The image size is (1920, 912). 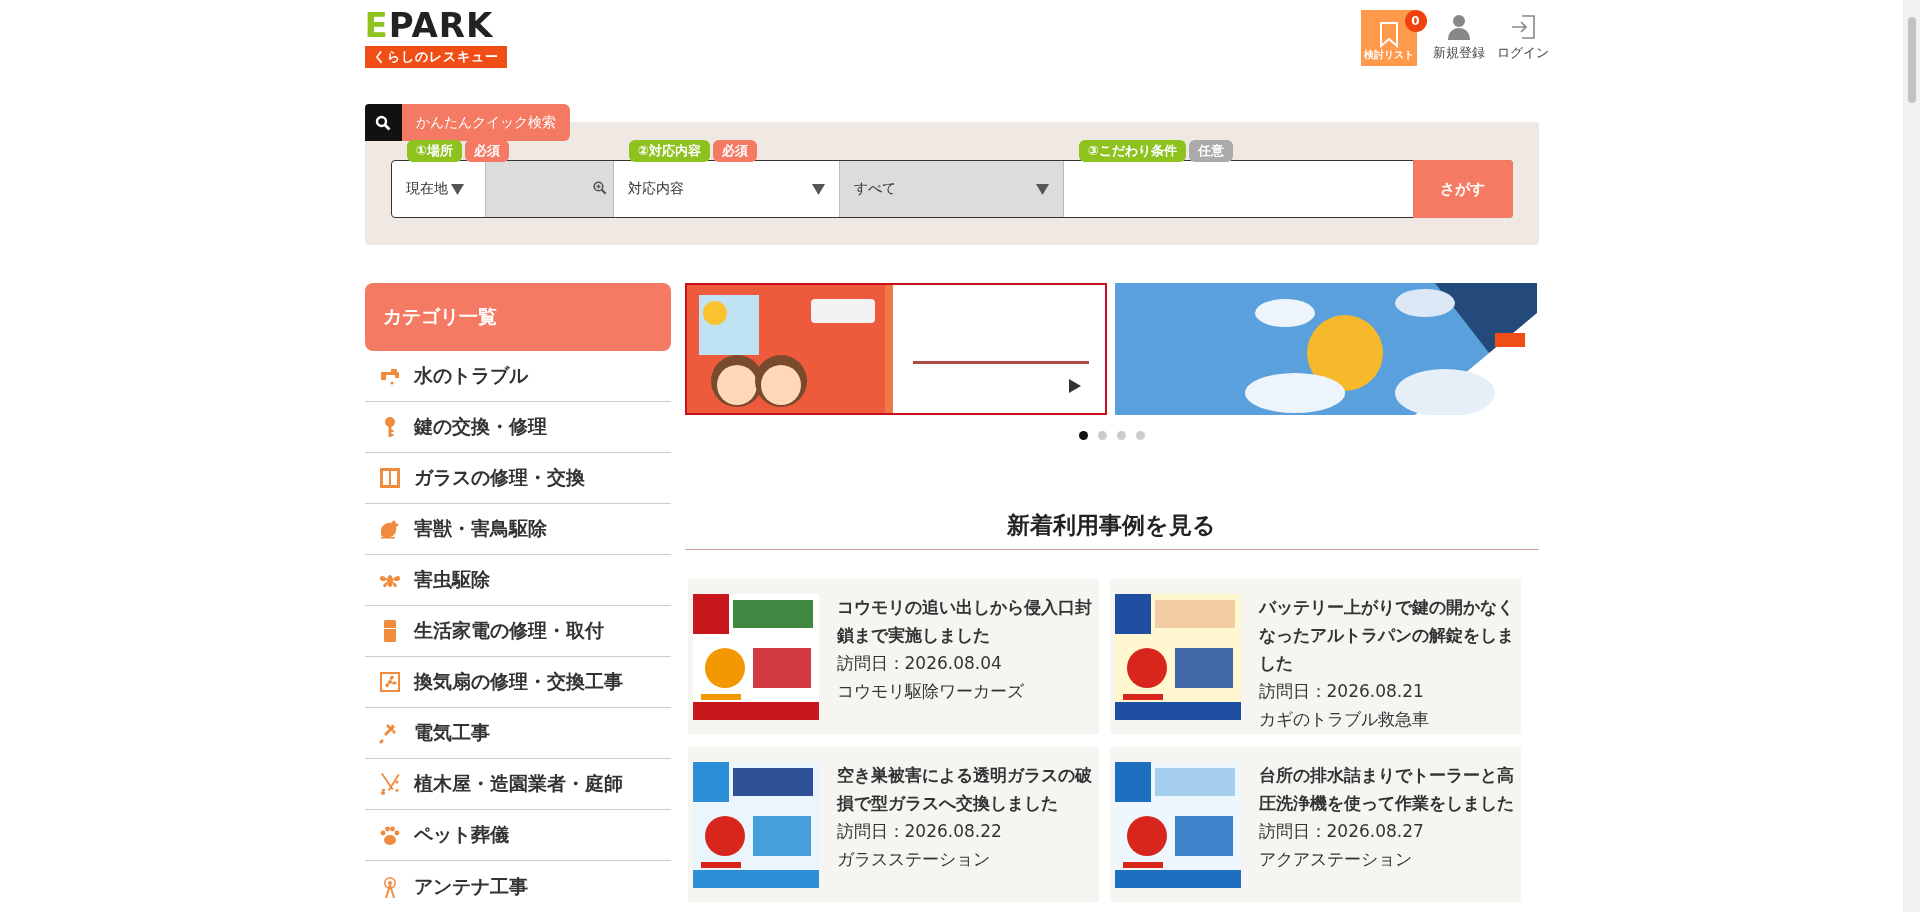 I want to click on company-name: カギのトラブル救急車, so click(x=1344, y=719).